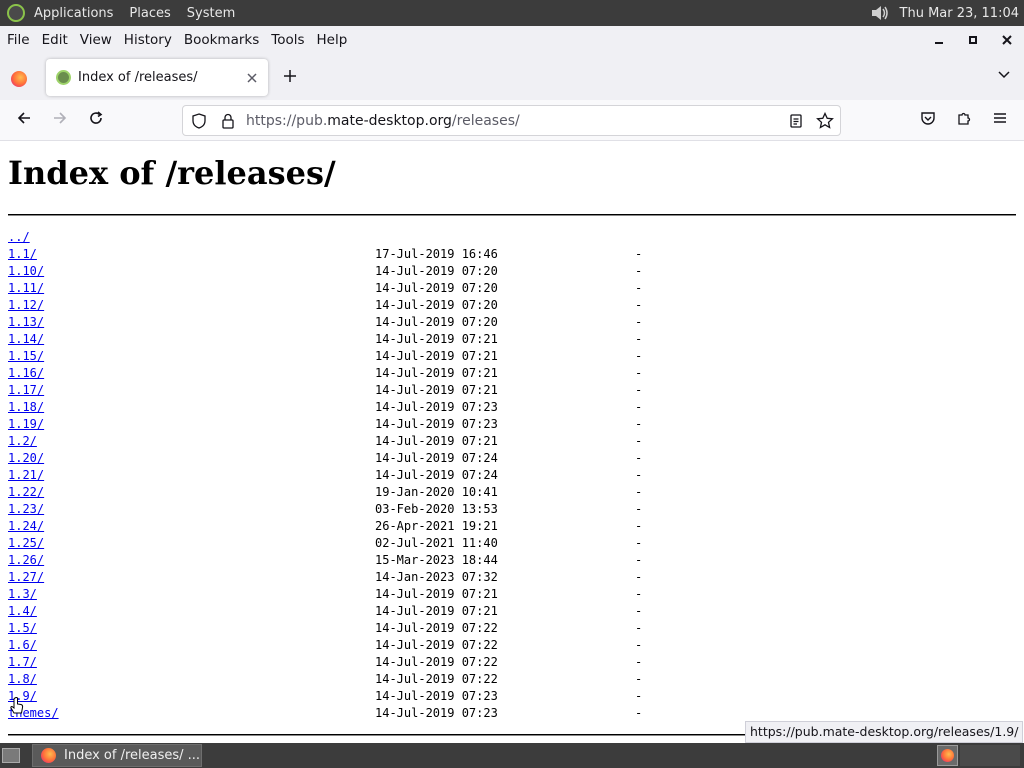 Image resolution: width=1024 pixels, height=768 pixels. What do you see at coordinates (1007, 40) in the screenshot?
I see `close-window-button` at bounding box center [1007, 40].